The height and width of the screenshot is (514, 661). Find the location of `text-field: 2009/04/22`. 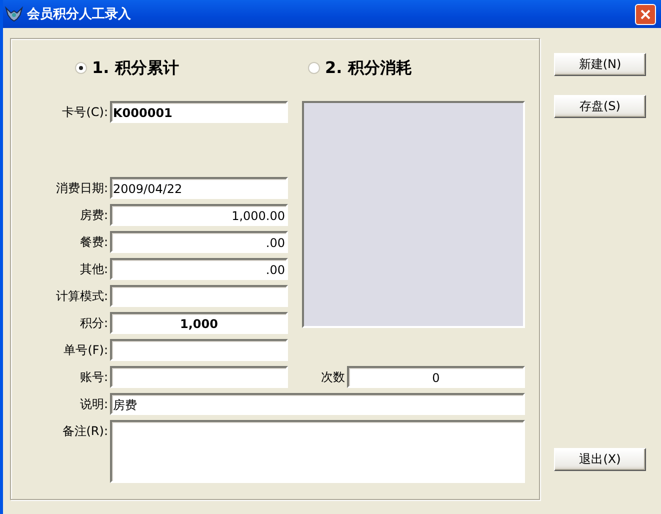

text-field: 2009/04/22 is located at coordinates (199, 188).